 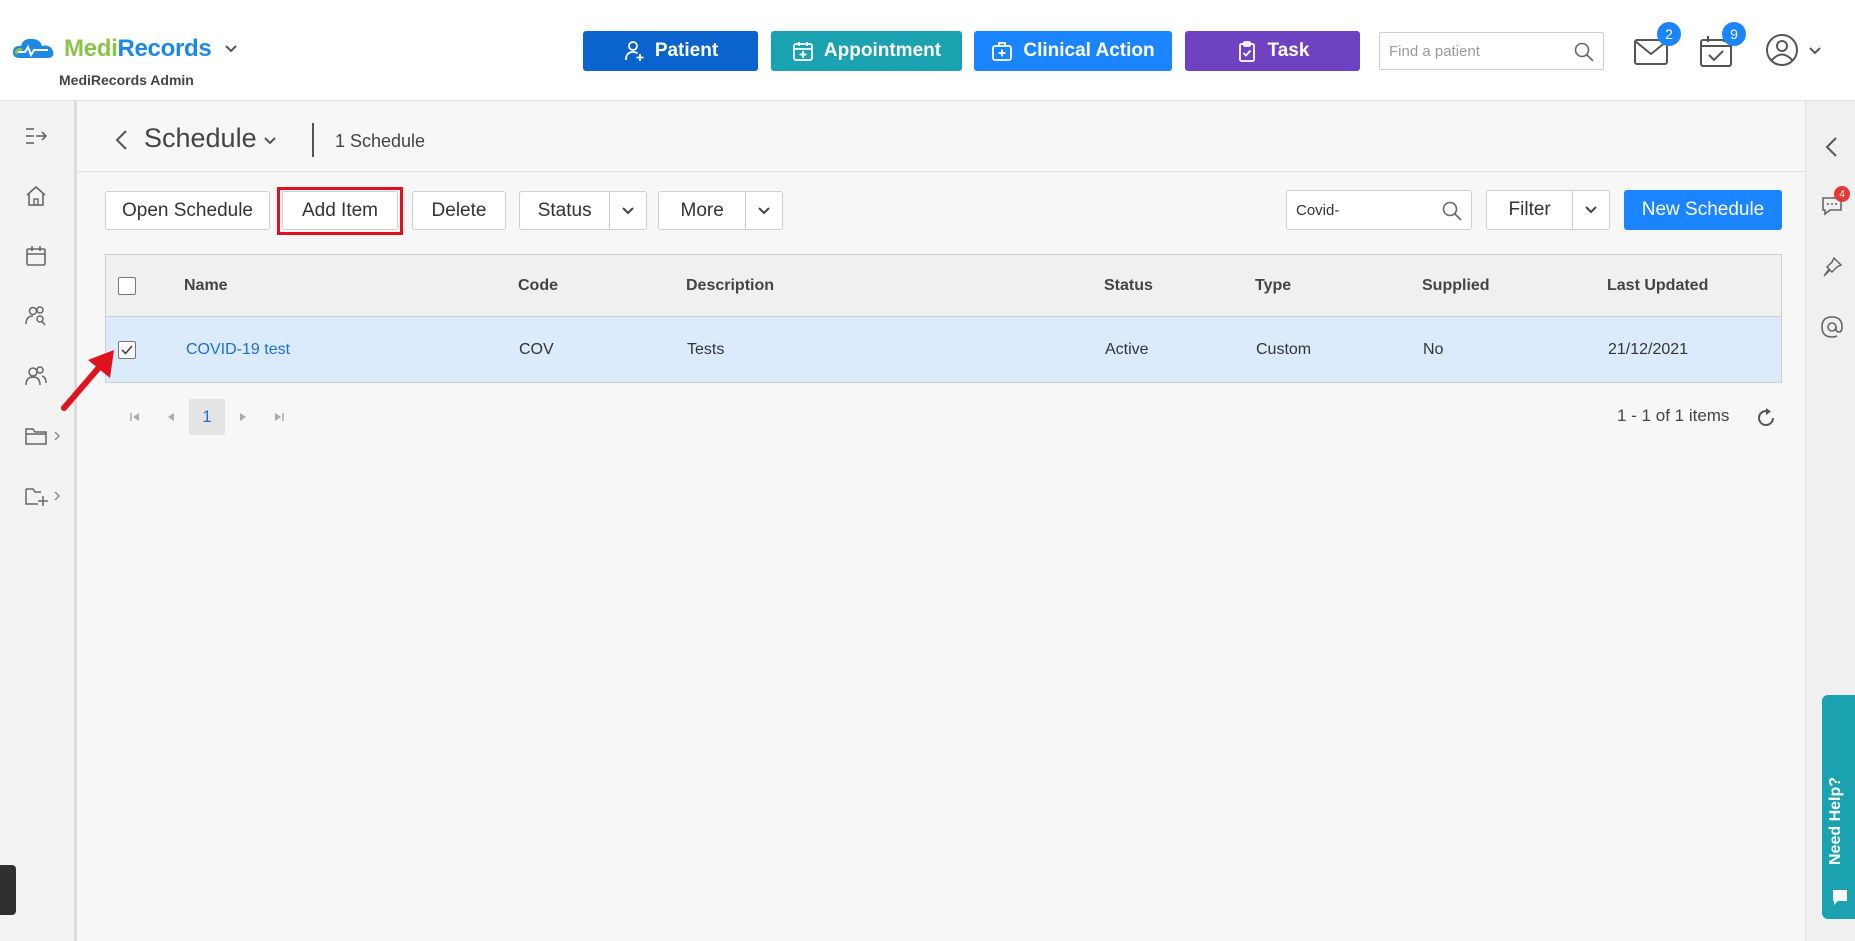 I want to click on delete-button: Delete, so click(x=459, y=210).